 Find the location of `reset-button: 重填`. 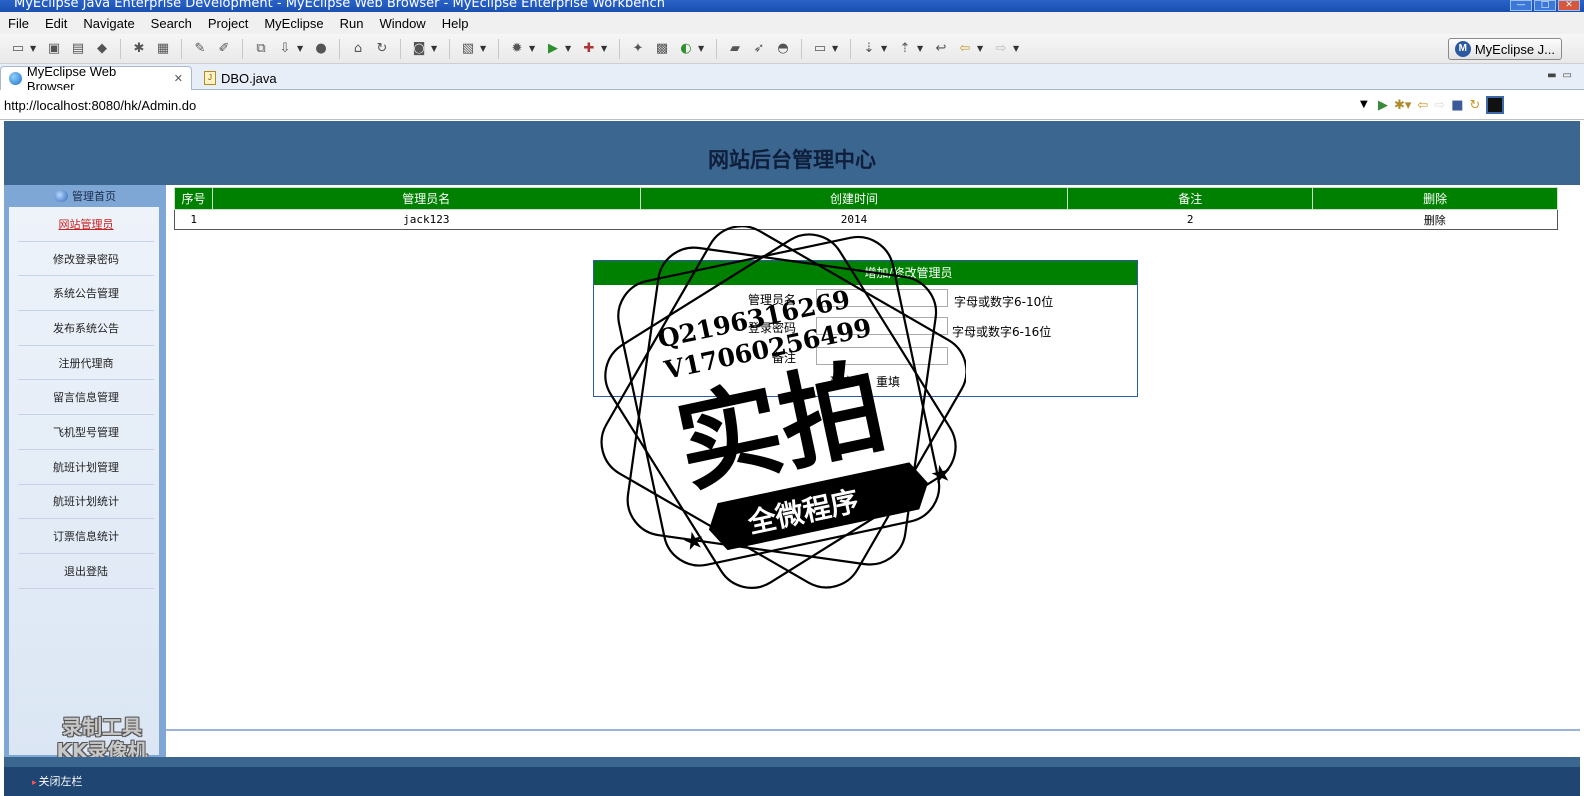

reset-button: 重填 is located at coordinates (888, 381).